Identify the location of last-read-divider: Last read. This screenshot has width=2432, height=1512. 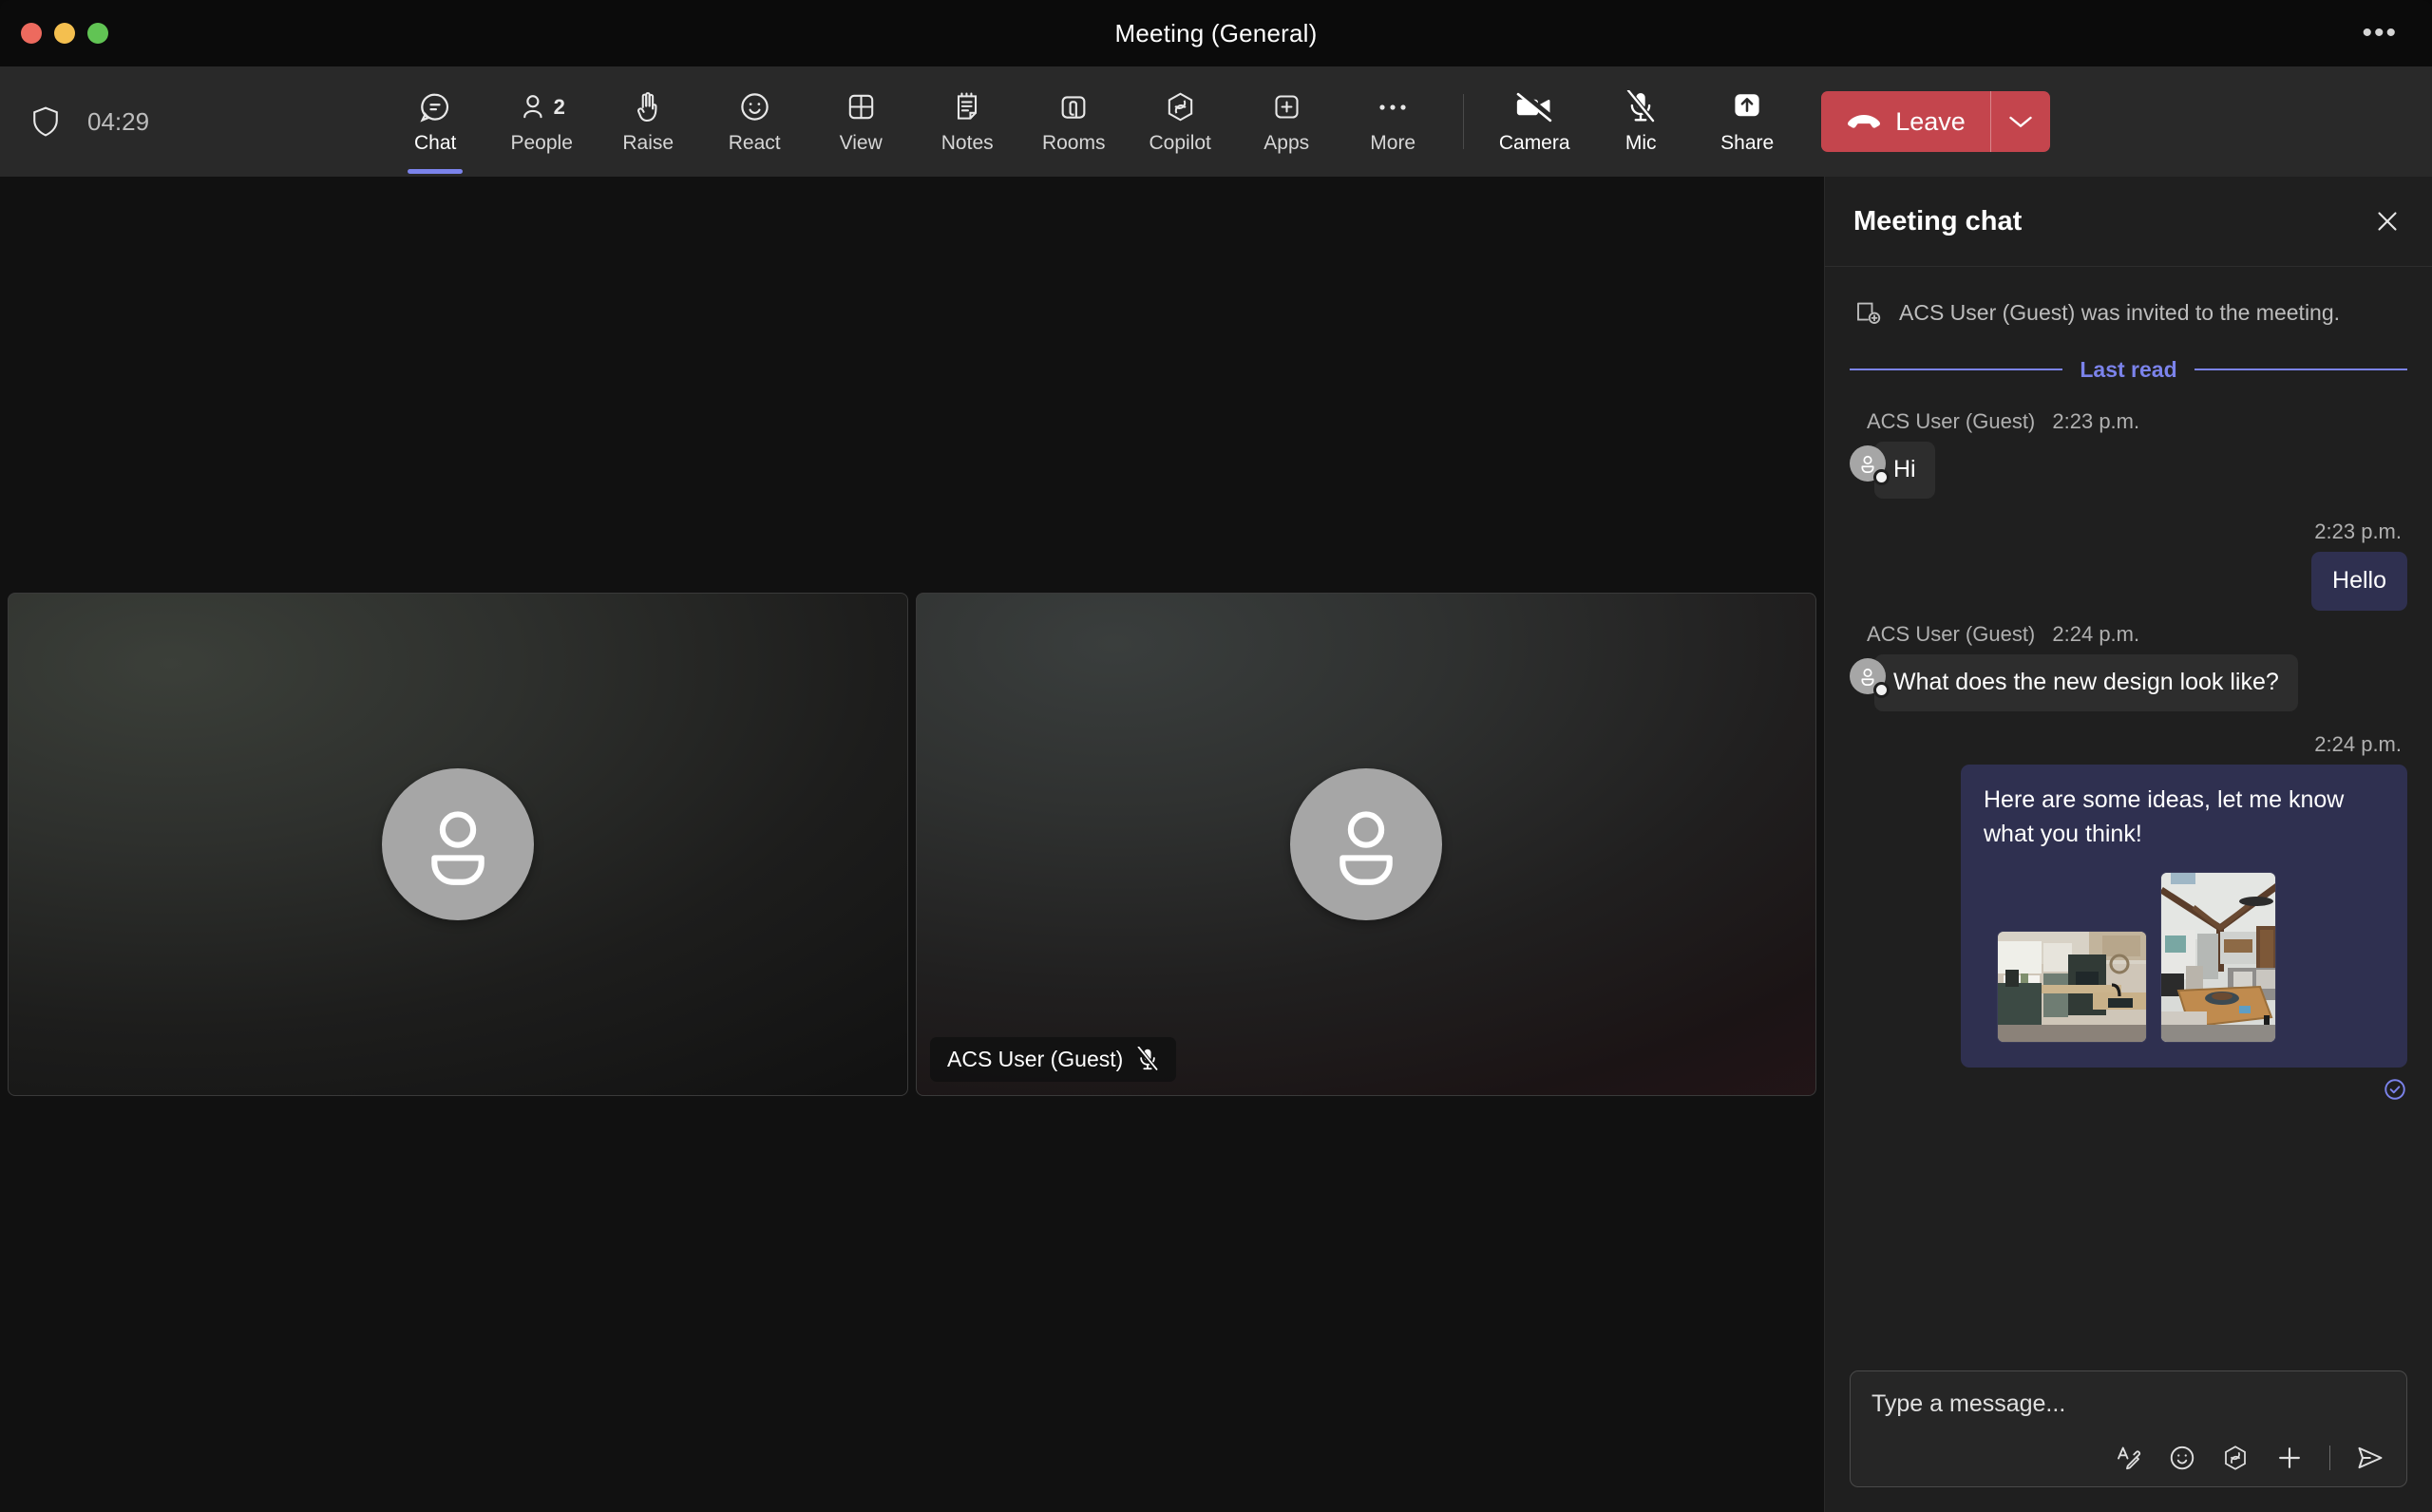
(2129, 370).